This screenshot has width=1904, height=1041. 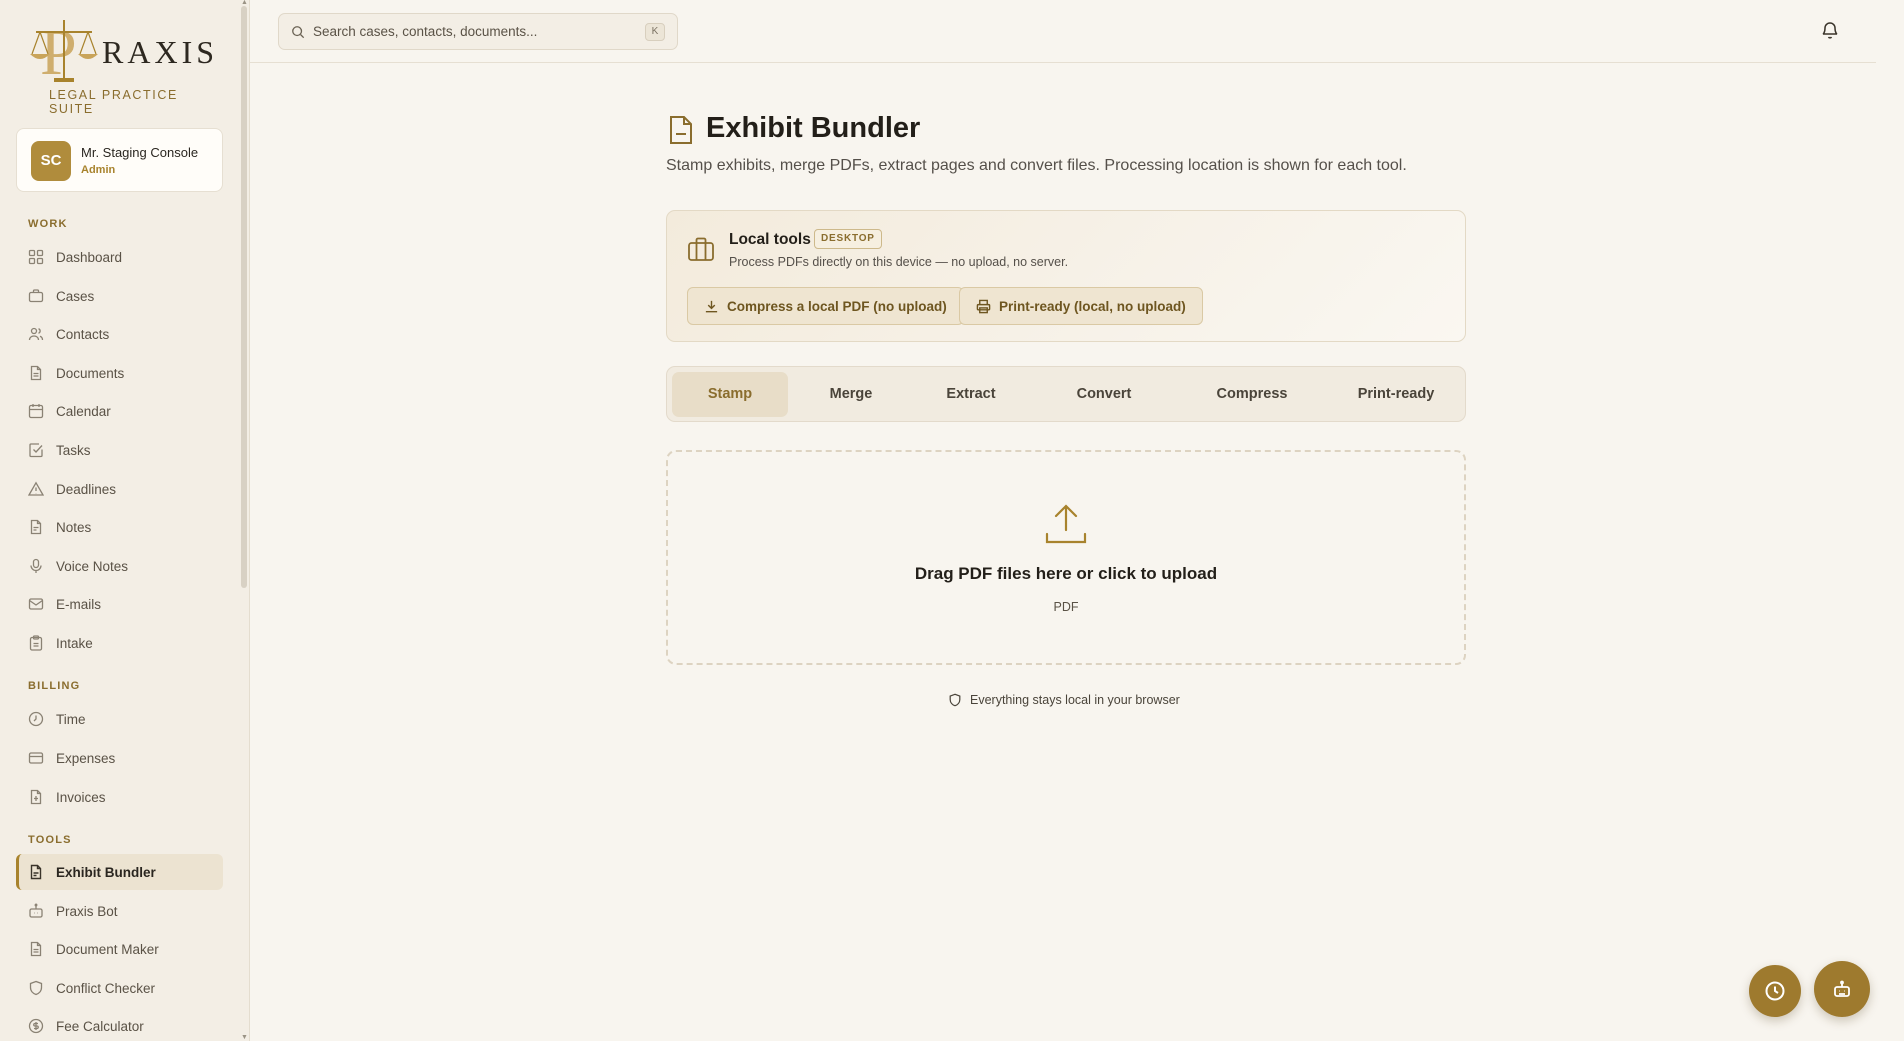 I want to click on svg-text: P, so click(x=58, y=51).